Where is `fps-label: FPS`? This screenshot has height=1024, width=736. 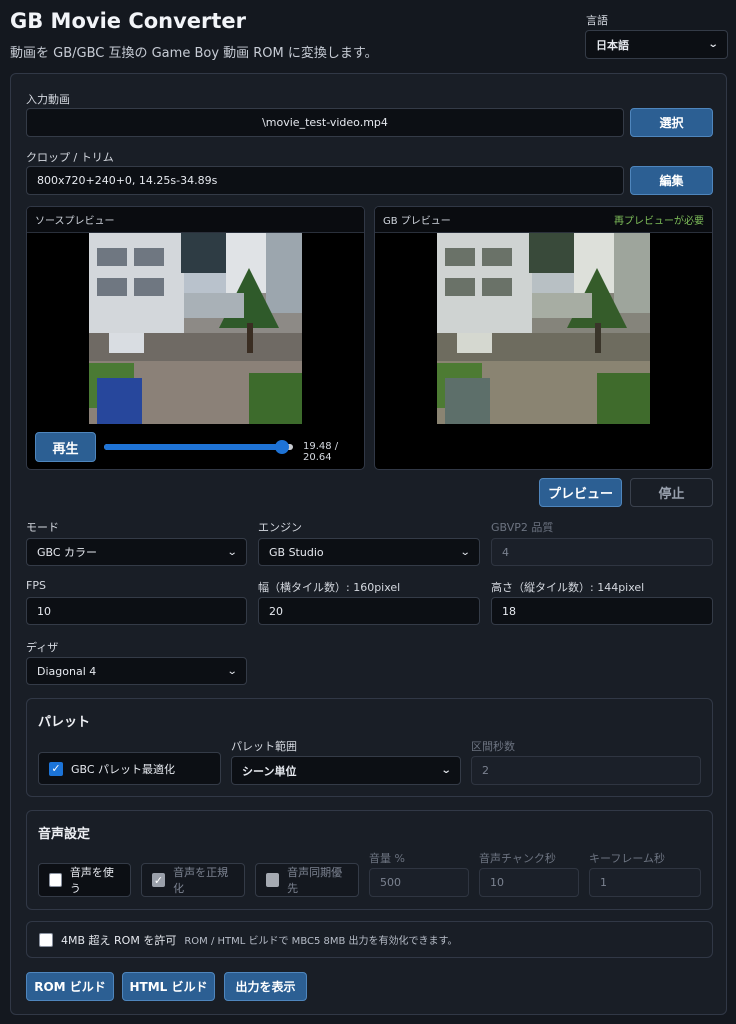 fps-label: FPS is located at coordinates (36, 585).